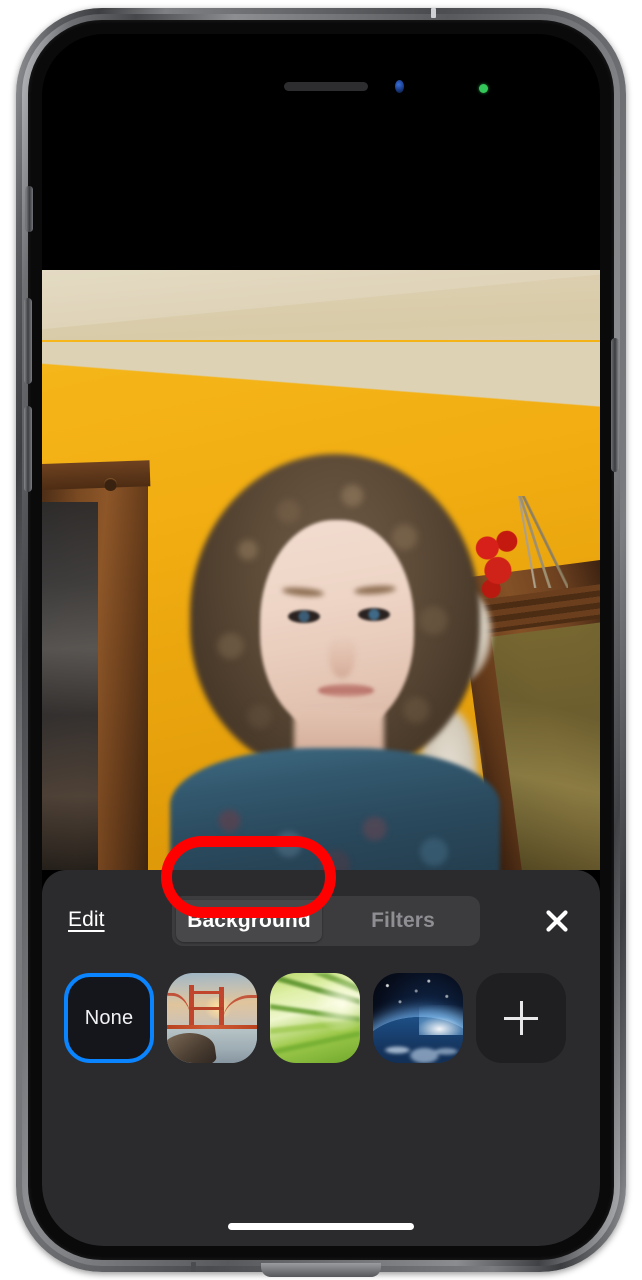 The height and width of the screenshot is (1280, 642). Describe the element at coordinates (206, 992) in the screenshot. I see `bridge-crossbar-upper` at that location.